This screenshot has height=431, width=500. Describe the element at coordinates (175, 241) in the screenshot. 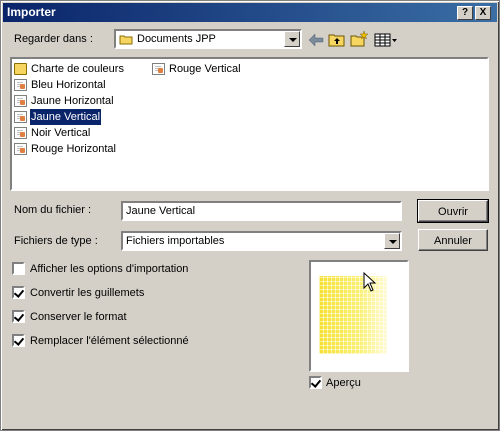

I see `filetype-value: Fichiers importables` at that location.